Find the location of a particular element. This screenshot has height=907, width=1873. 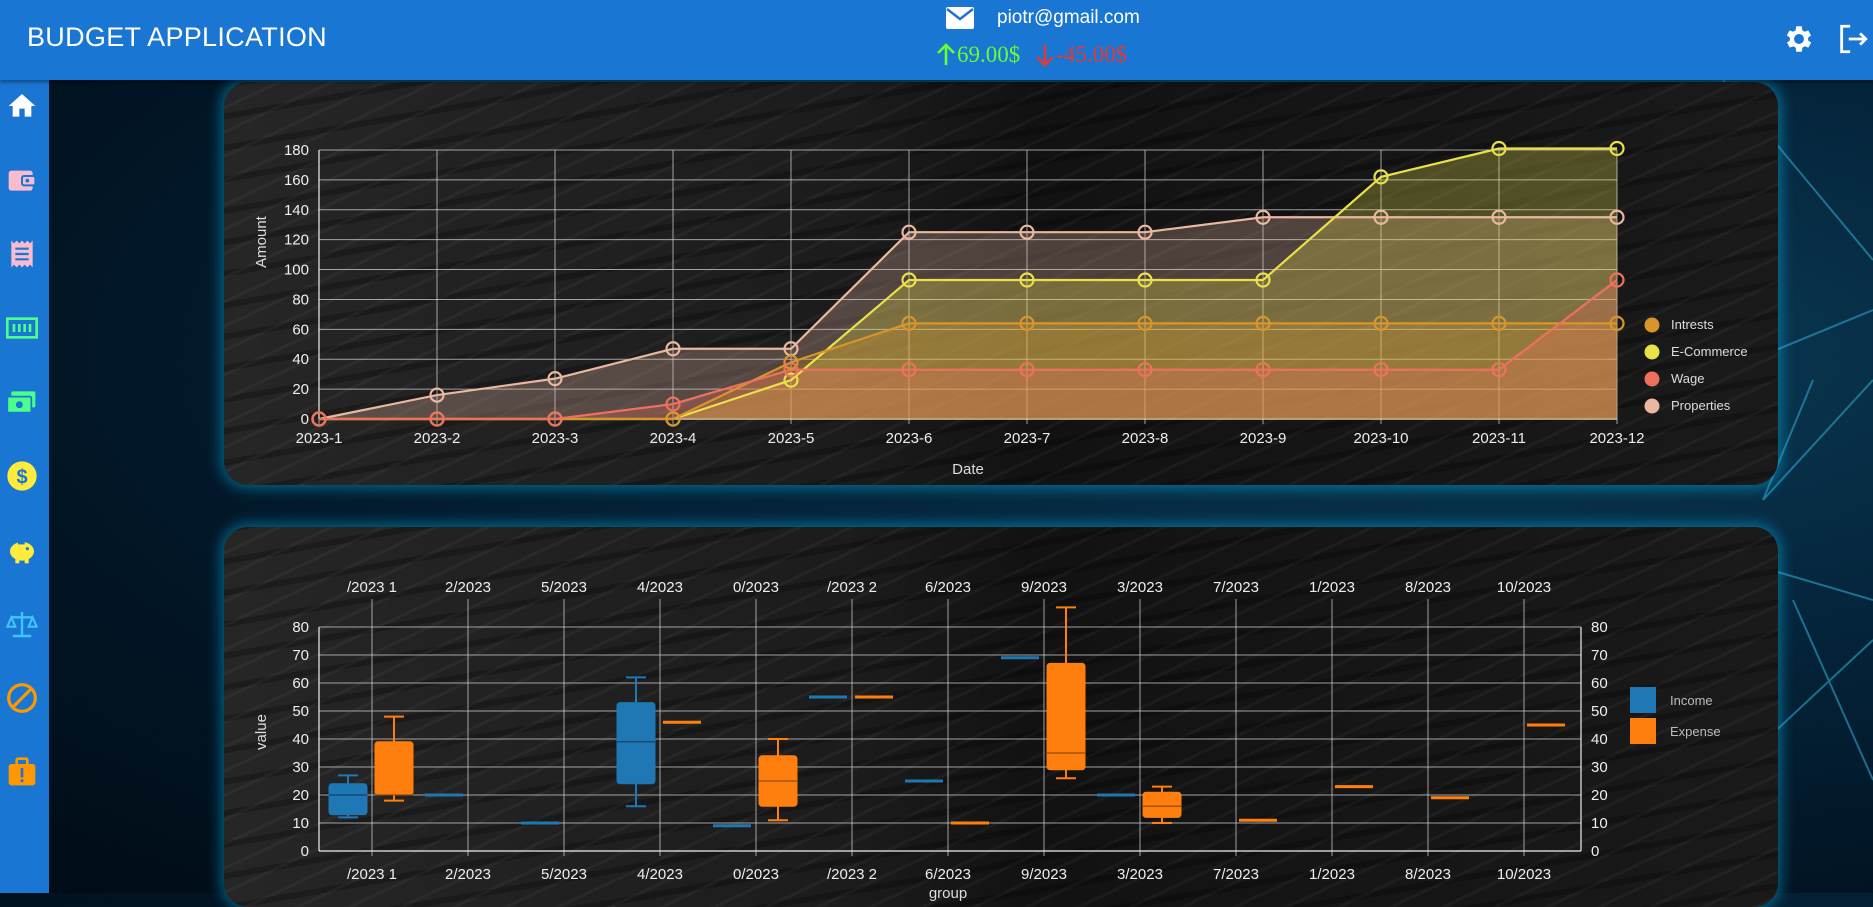

income-total: 69.00$ is located at coordinates (977, 55).